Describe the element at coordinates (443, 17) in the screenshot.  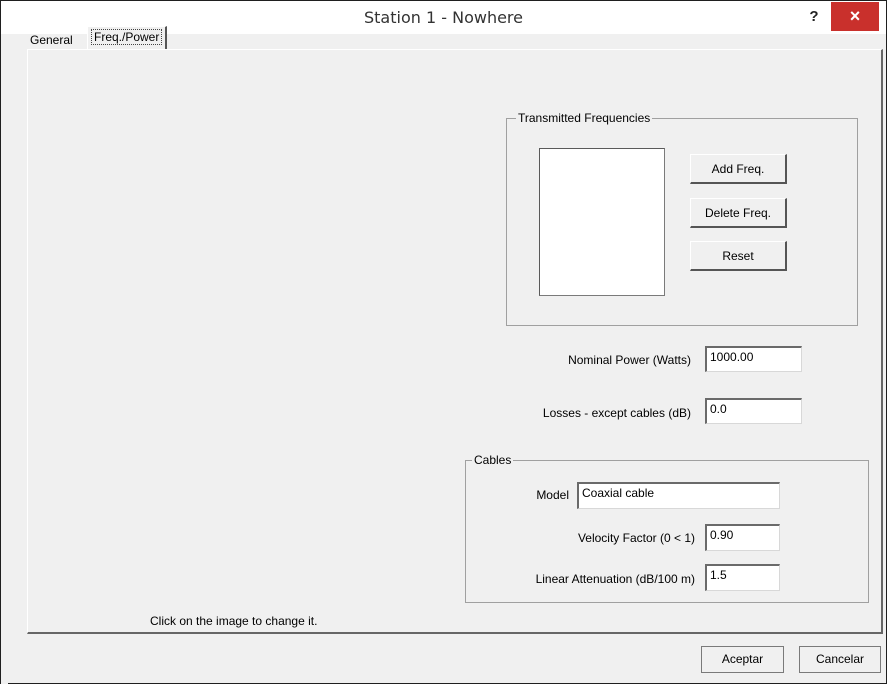
I see `window-title: Station 1 - Nowhere` at that location.